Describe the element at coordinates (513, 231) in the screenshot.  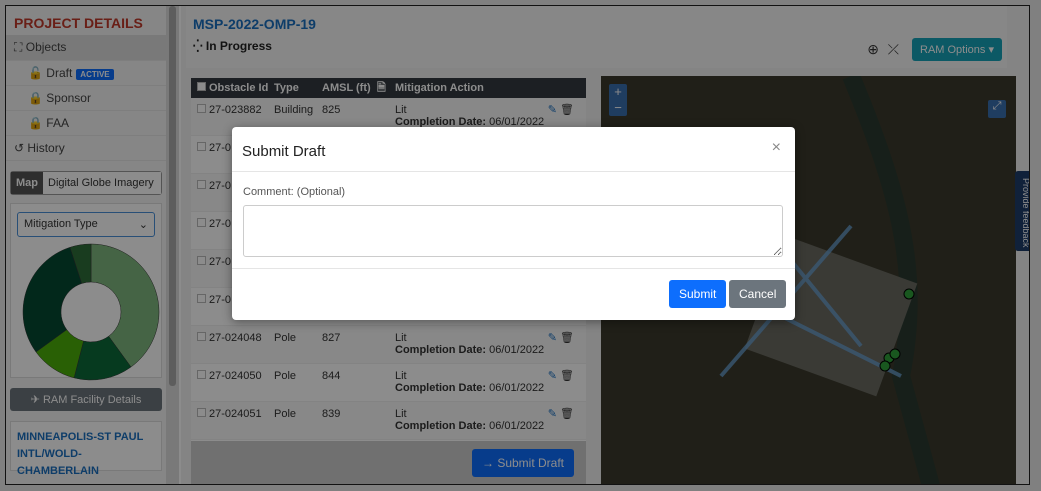
I see `comment-input` at that location.